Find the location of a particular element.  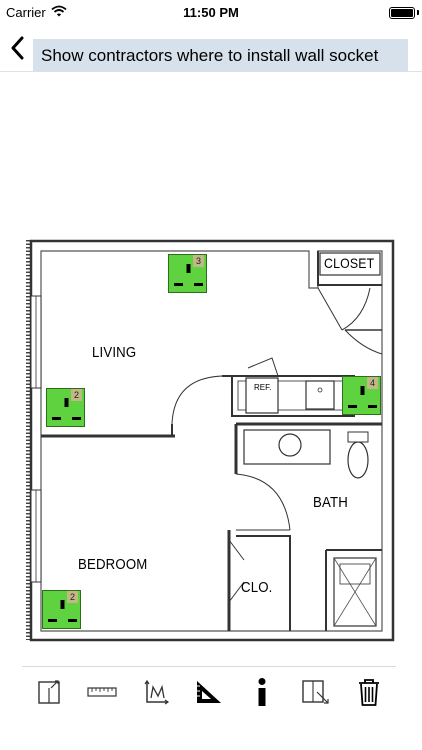

door-icon is located at coordinates (49, 691).